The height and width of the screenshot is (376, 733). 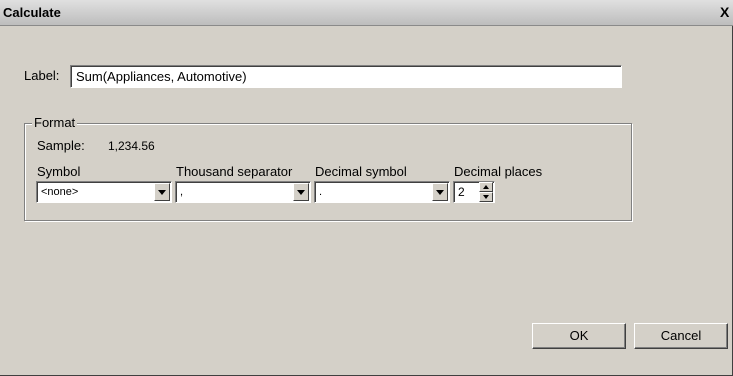 I want to click on label-field-label: Label:, so click(x=42, y=75).